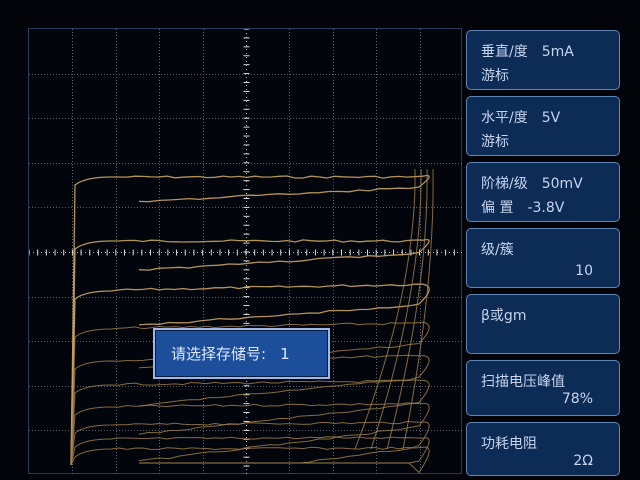 Image resolution: width=640 pixels, height=480 pixels. I want to click on sweep-voltage-box: 扫描电压峰值 78%, so click(543, 388).